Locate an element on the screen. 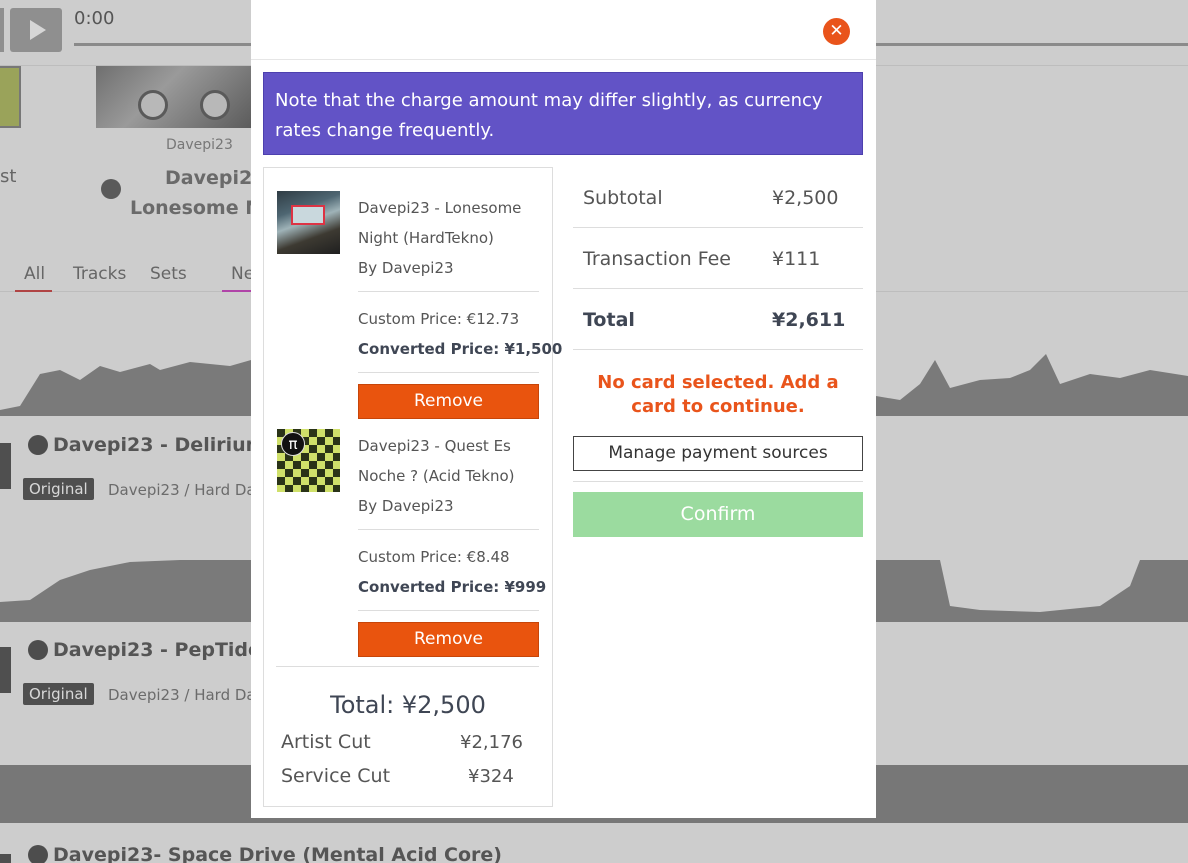 The width and height of the screenshot is (1188, 863). track-title: Davepi23 - Delirium [ is located at coordinates (167, 445).